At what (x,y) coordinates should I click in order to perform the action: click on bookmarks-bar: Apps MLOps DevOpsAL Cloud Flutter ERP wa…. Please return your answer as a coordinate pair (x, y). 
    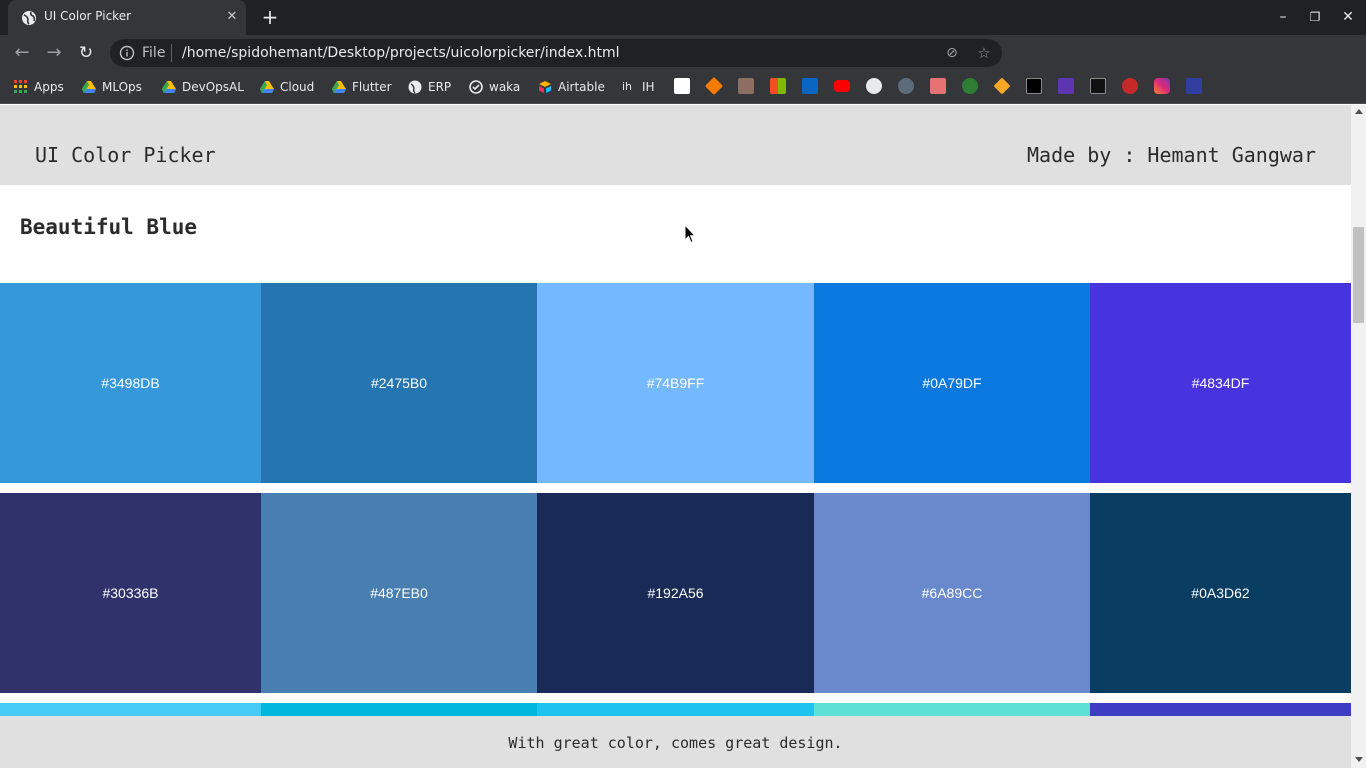
    Looking at the image, I should click on (683, 87).